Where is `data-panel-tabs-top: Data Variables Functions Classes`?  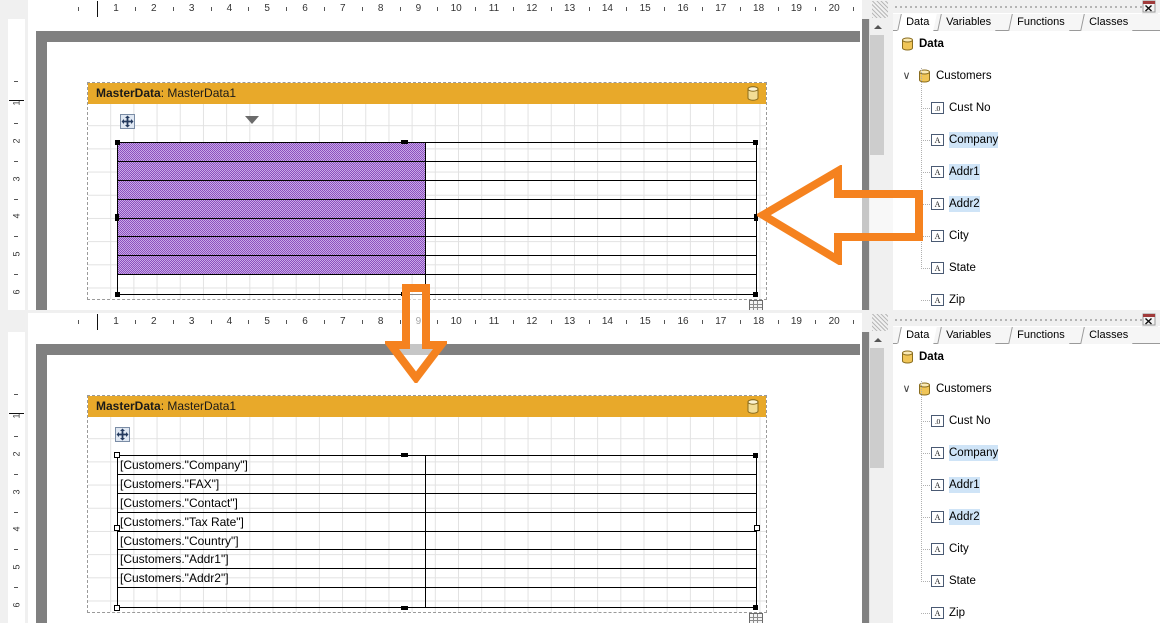 data-panel-tabs-top: Data Variables Functions Classes is located at coordinates (1026, 22).